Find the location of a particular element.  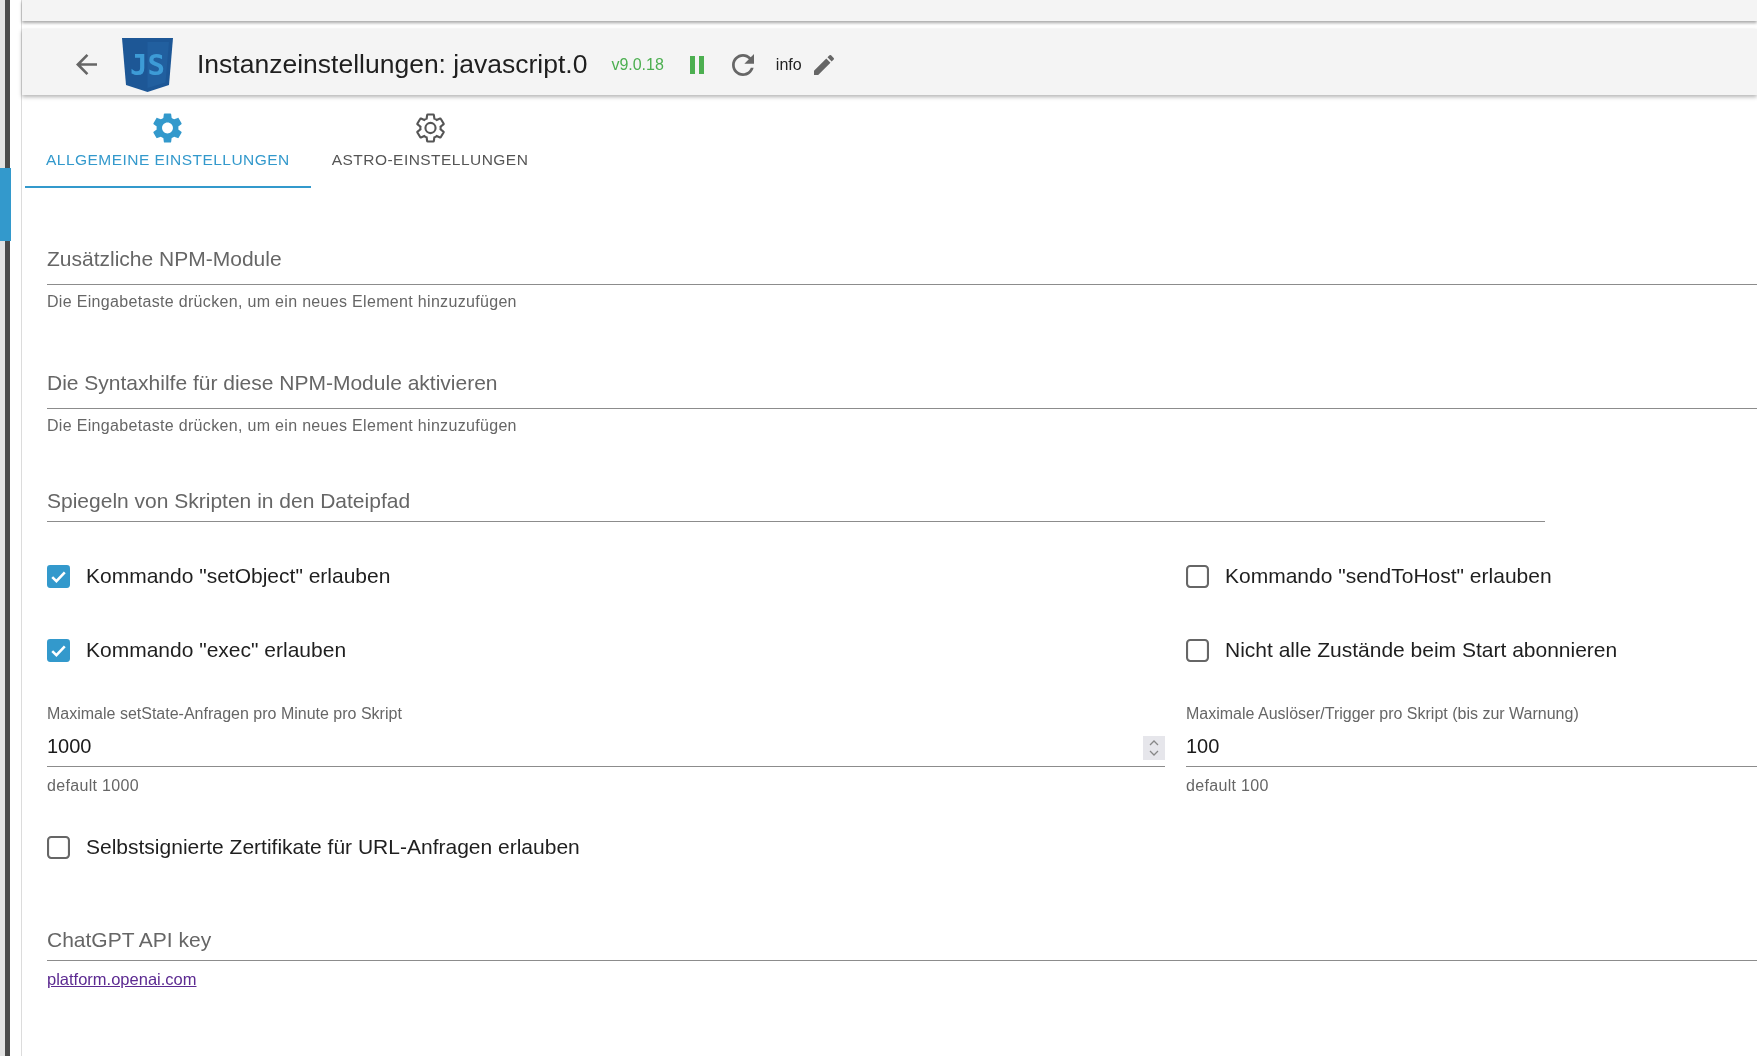

refresh-button is located at coordinates (742, 64).